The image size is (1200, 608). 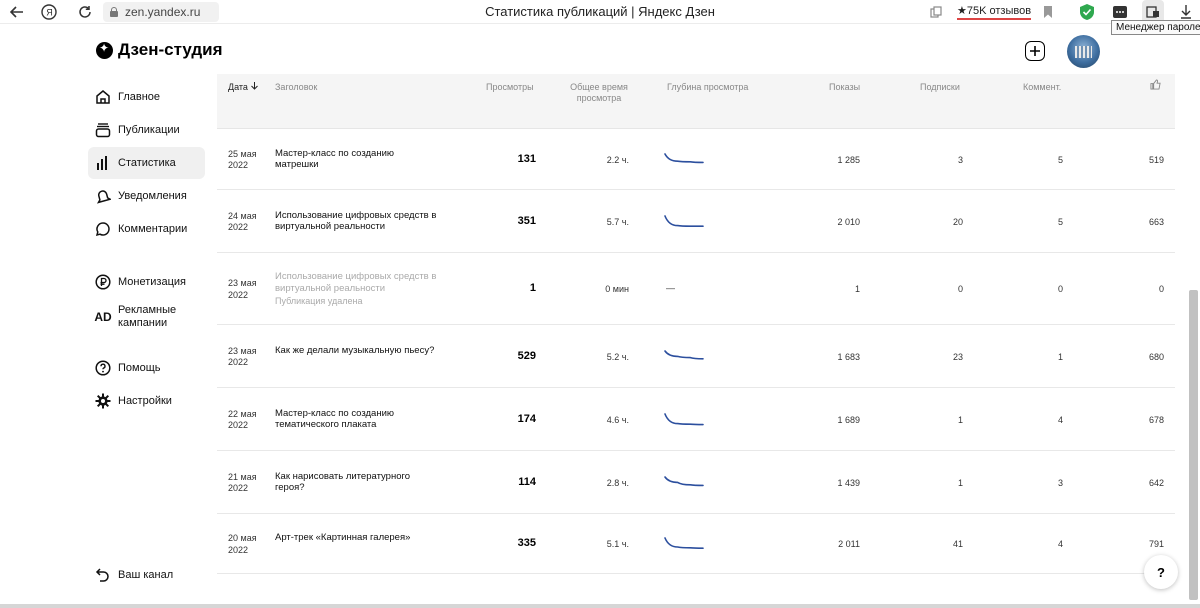 What do you see at coordinates (617, 544) in the screenshot?
I see `row-total-time: 5.1 ч.` at bounding box center [617, 544].